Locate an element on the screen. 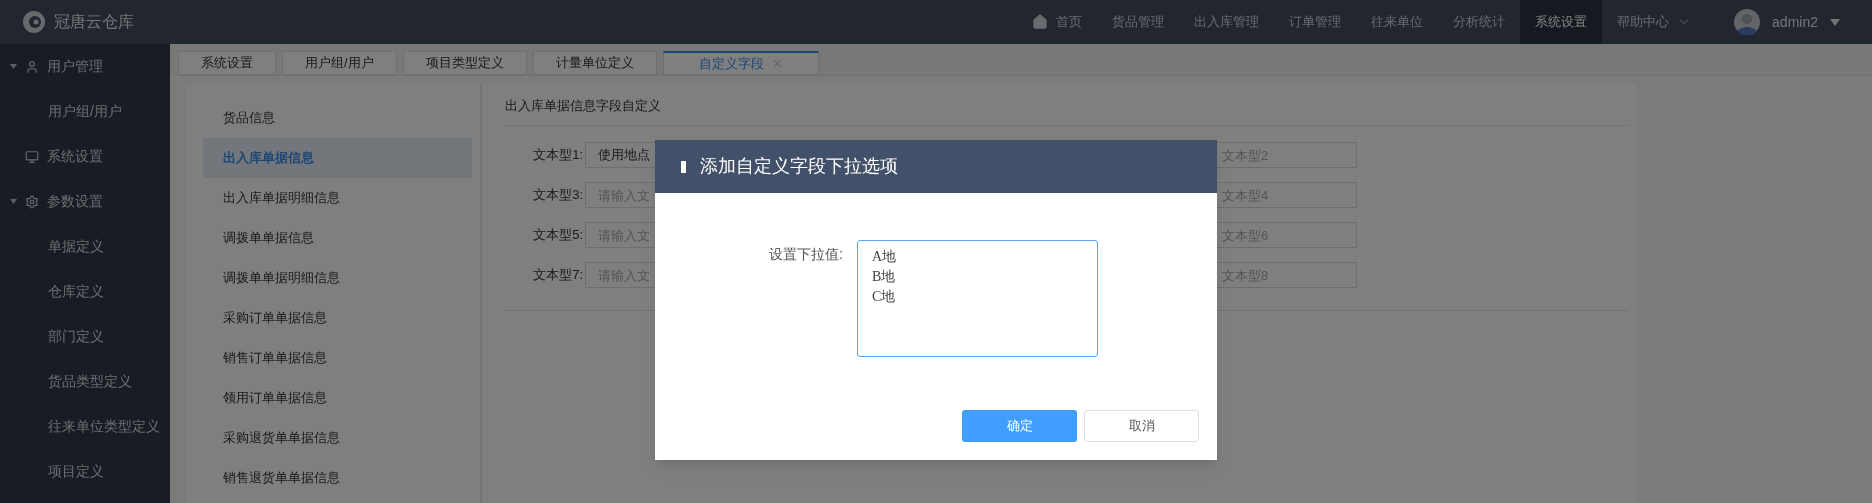 This screenshot has height=503, width=1872. field-label: 文本型7: is located at coordinates (558, 275).